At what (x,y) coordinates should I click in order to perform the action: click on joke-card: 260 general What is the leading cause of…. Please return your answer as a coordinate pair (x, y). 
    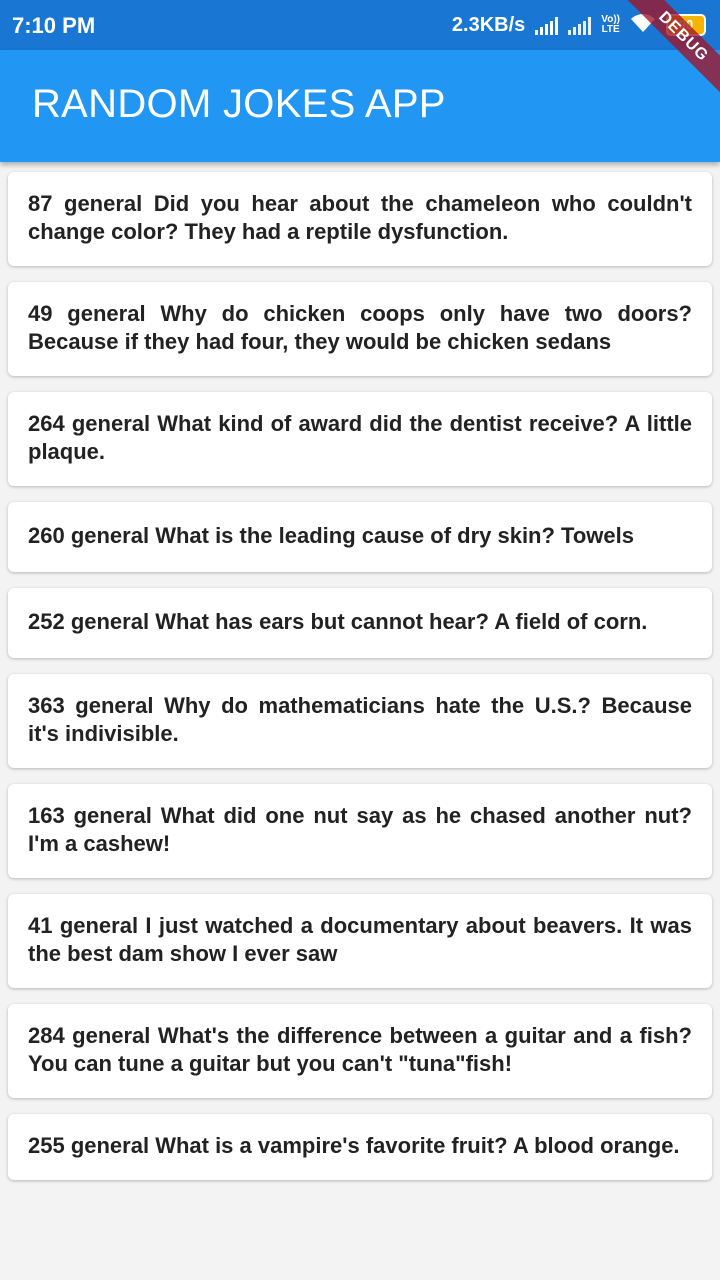
    Looking at the image, I should click on (360, 537).